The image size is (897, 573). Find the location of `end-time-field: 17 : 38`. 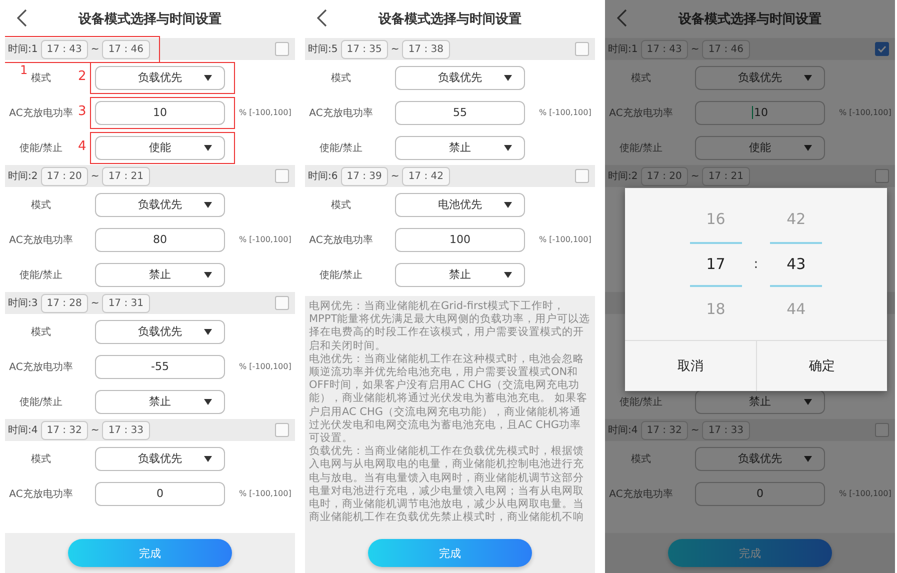

end-time-field: 17 : 38 is located at coordinates (426, 49).